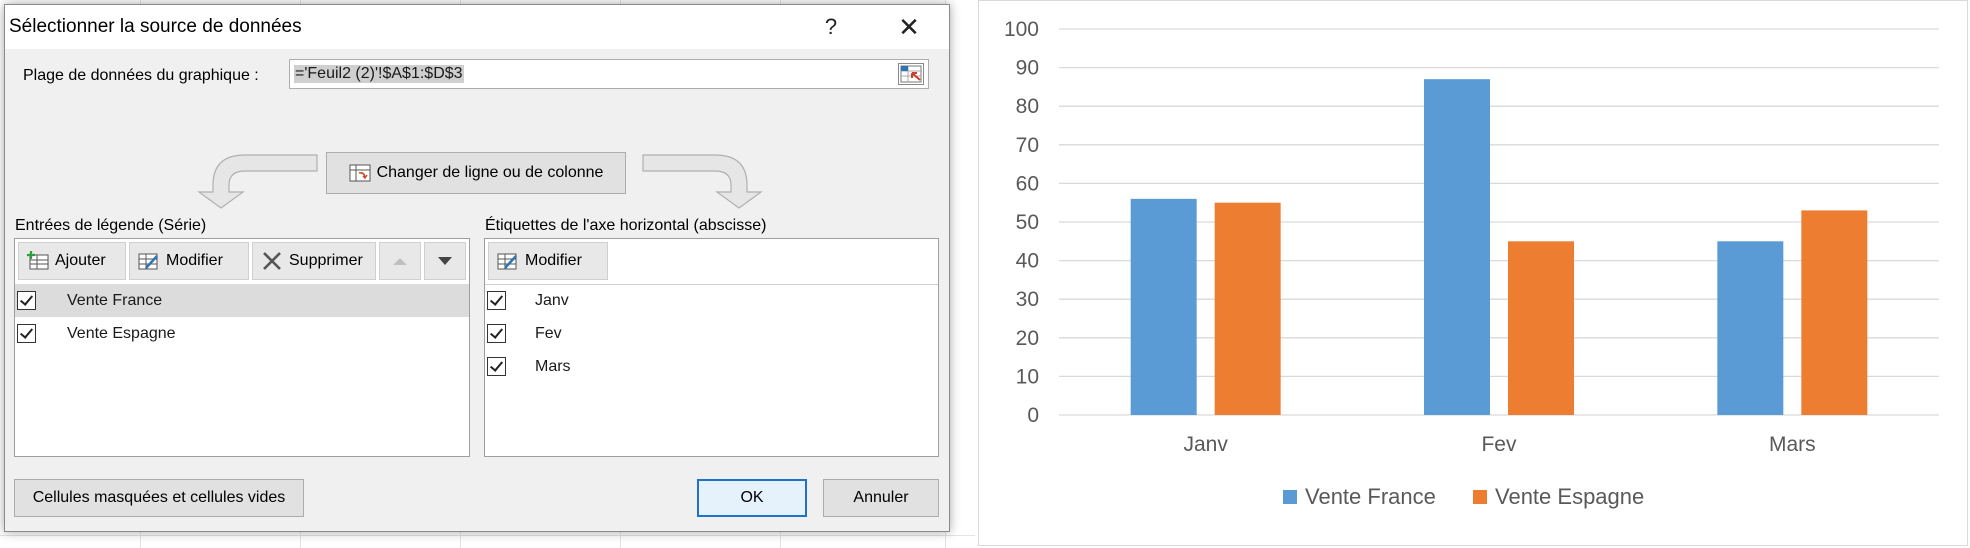 The height and width of the screenshot is (548, 1970). I want to click on category-label: Fev, so click(548, 333).